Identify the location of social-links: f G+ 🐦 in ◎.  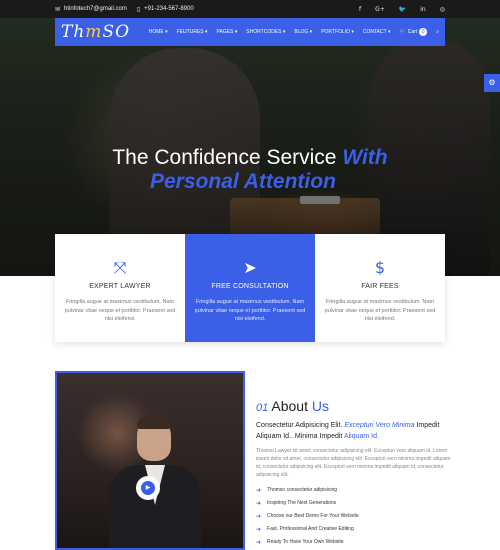
(402, 9).